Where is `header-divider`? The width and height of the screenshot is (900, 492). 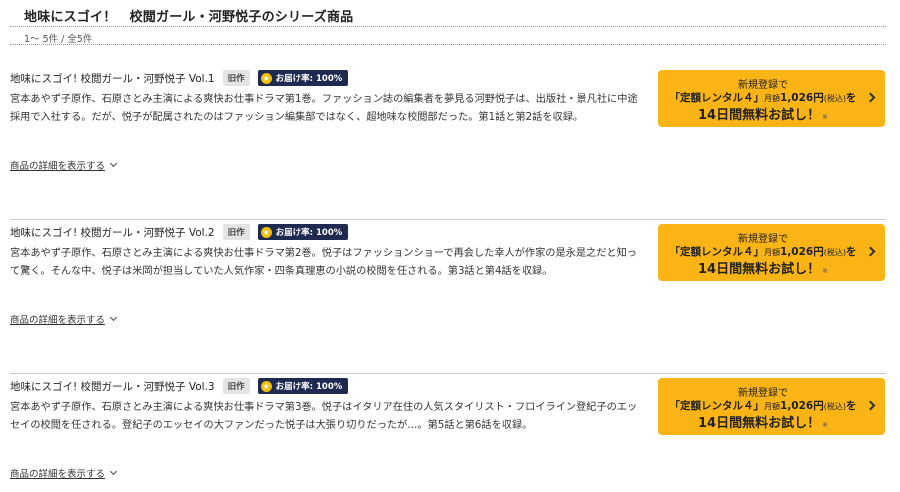 header-divider is located at coordinates (448, 26).